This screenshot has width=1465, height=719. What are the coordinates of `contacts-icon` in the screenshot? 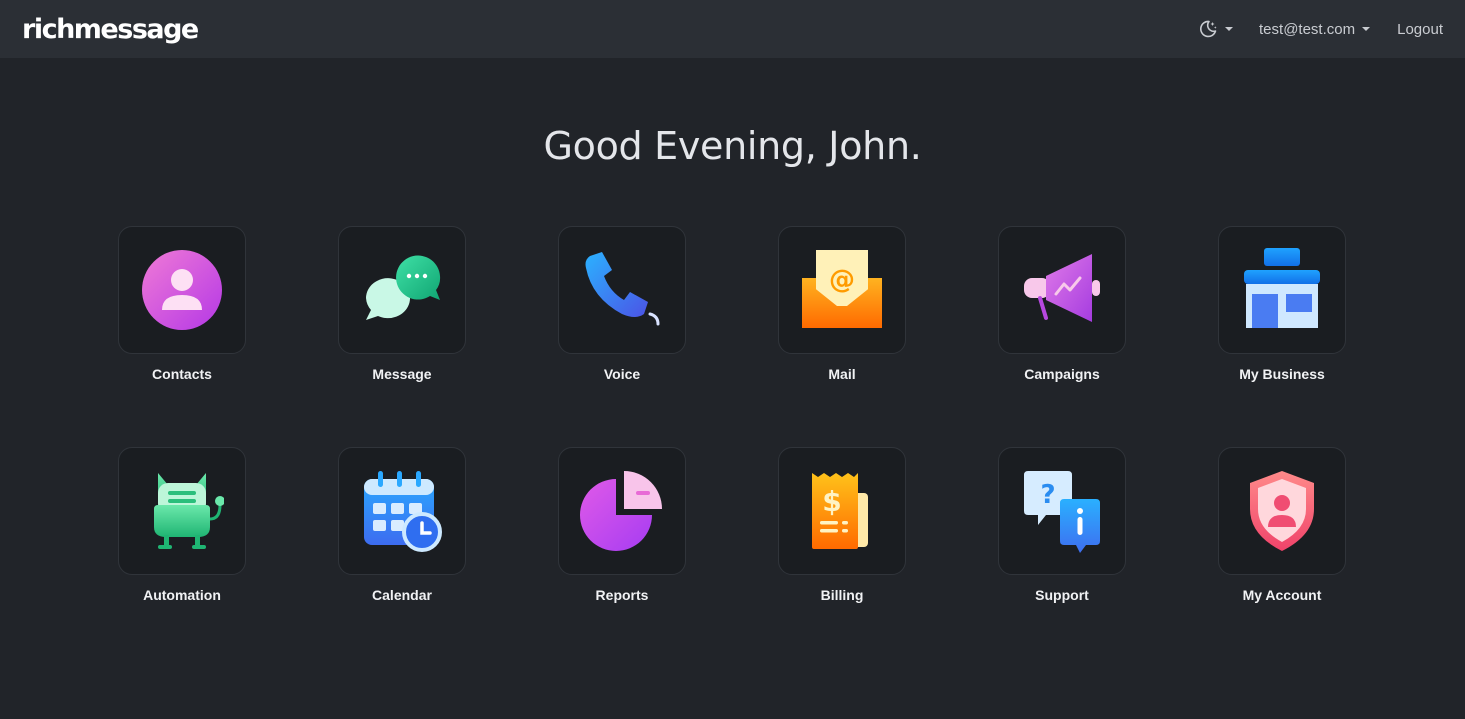 It's located at (182, 290).